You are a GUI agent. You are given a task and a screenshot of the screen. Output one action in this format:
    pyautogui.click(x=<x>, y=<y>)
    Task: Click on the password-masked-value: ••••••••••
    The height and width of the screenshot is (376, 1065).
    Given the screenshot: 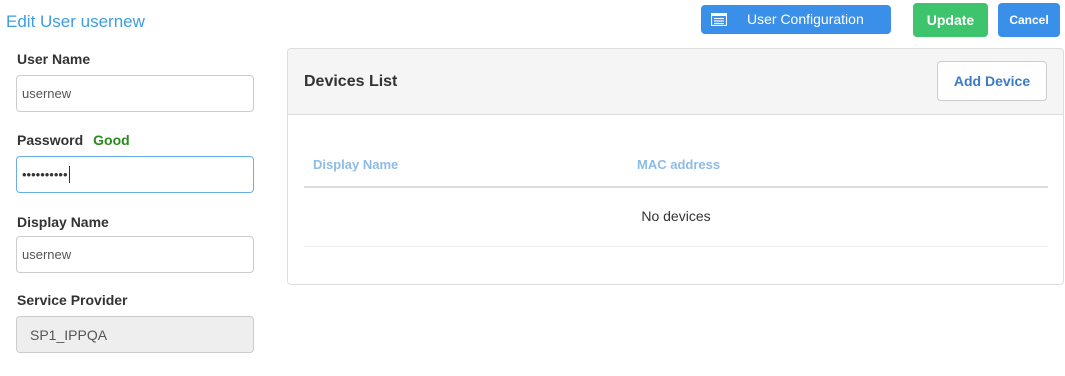 What is the action you would take?
    pyautogui.click(x=45, y=174)
    